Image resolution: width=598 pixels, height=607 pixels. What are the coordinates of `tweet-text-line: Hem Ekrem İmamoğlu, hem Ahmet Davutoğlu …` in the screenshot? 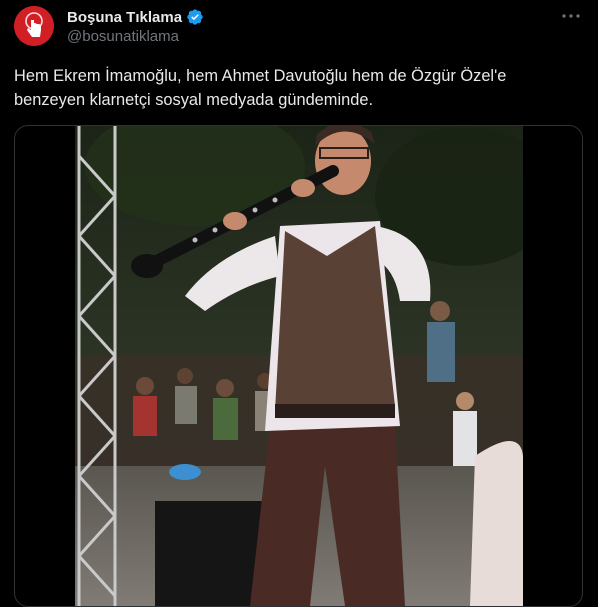 It's located at (260, 76).